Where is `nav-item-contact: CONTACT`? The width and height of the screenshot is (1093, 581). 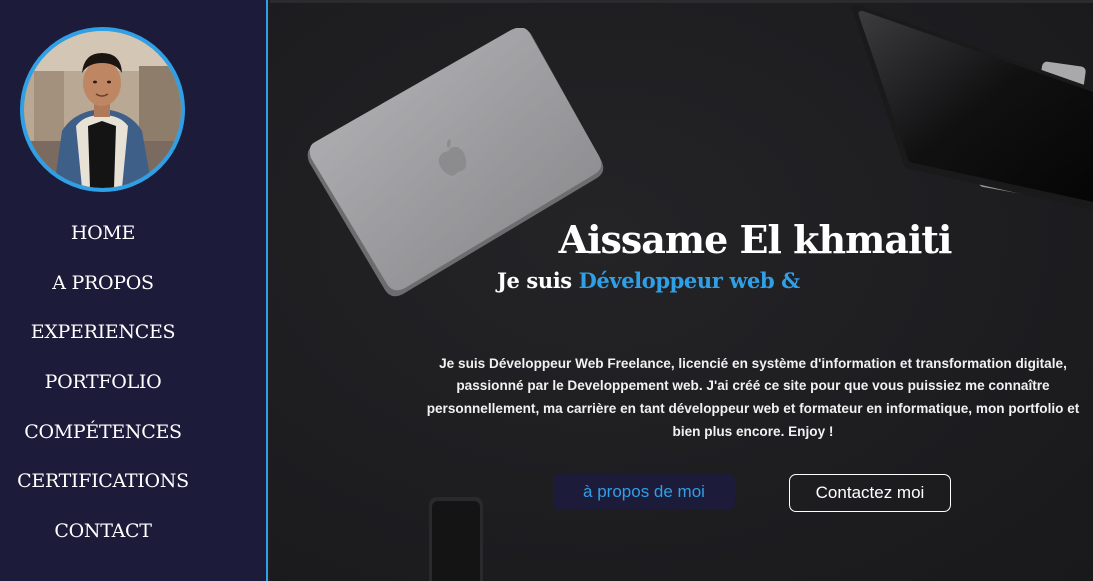
nav-item-contact: CONTACT is located at coordinates (103, 531).